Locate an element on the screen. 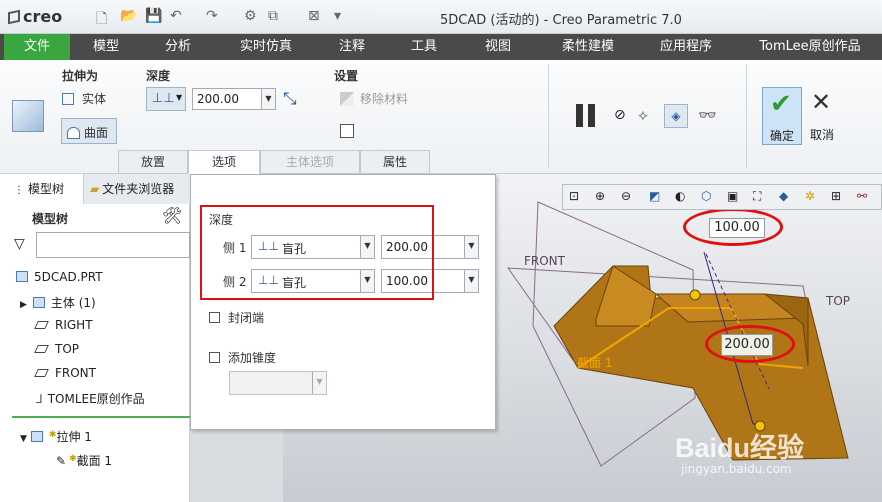  depth-type-dropdown: ⊥⊥ ▼ is located at coordinates (166, 99).